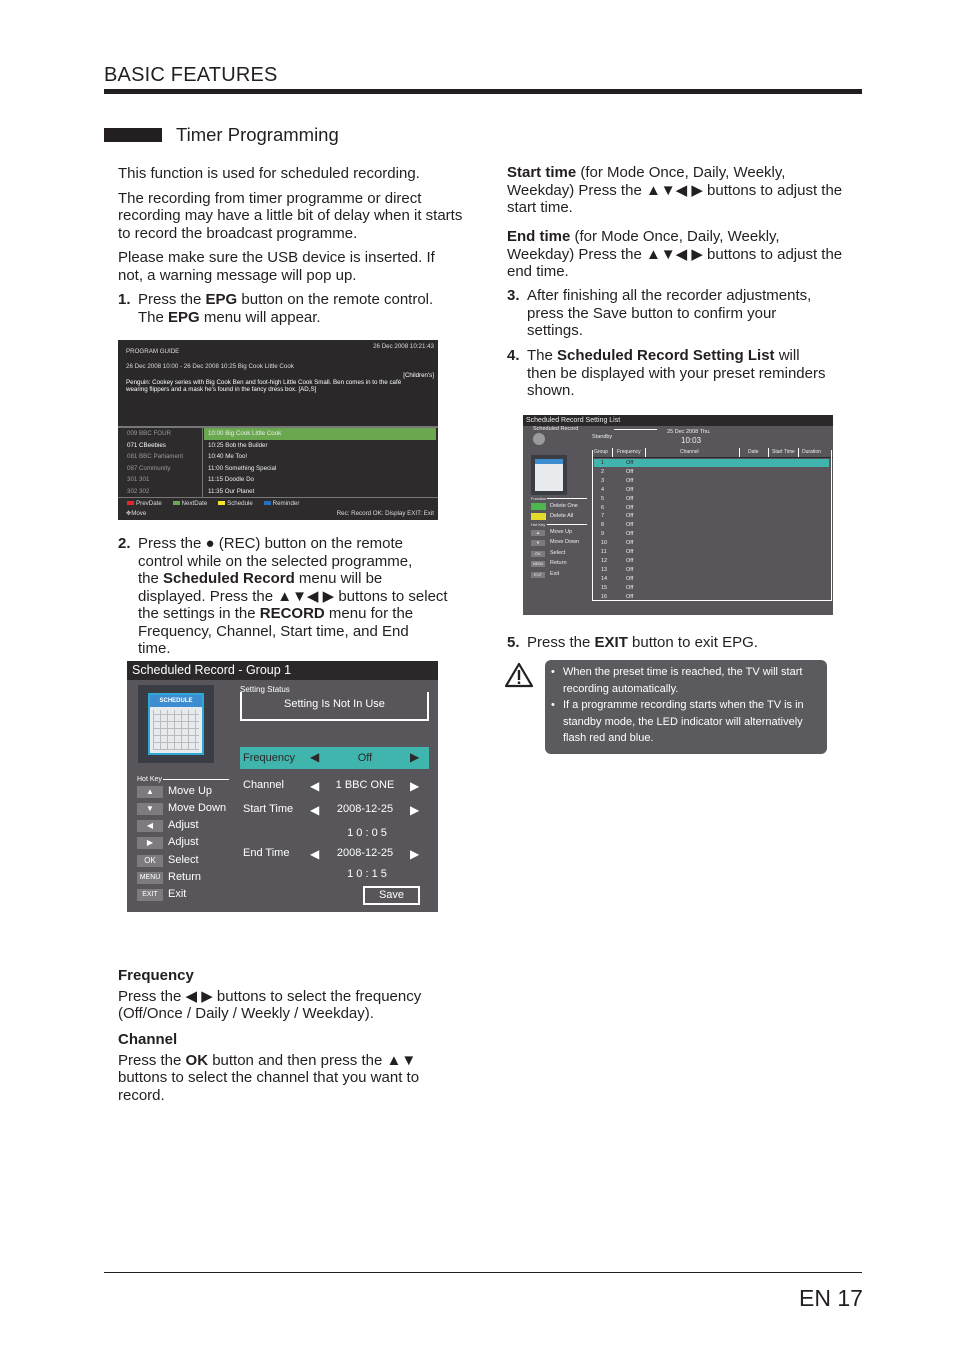 Image resolution: width=954 pixels, height=1350 pixels. I want to click on end-time-value: 1 0 : 1 5, so click(367, 874).